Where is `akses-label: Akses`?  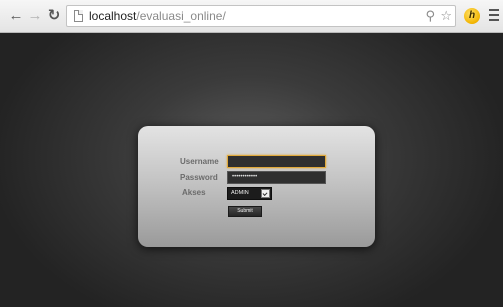
akses-label: Akses is located at coordinates (194, 192).